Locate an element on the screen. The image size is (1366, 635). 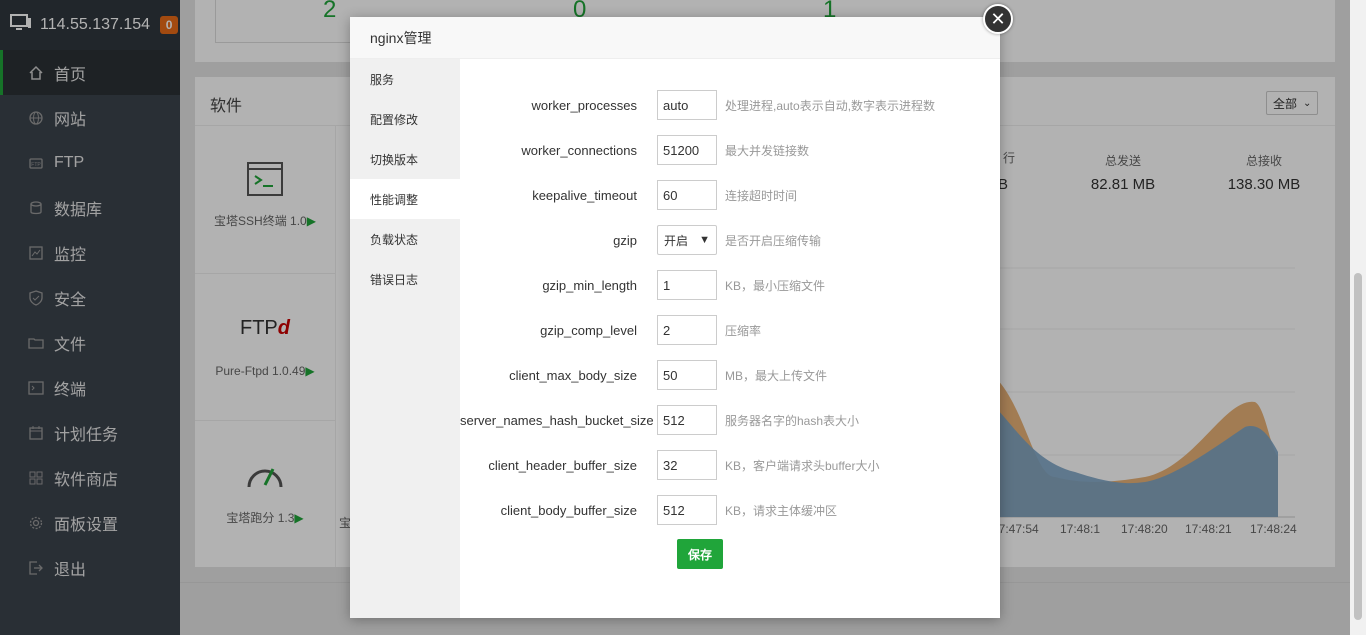
logout-icon is located at coordinates (36, 568).